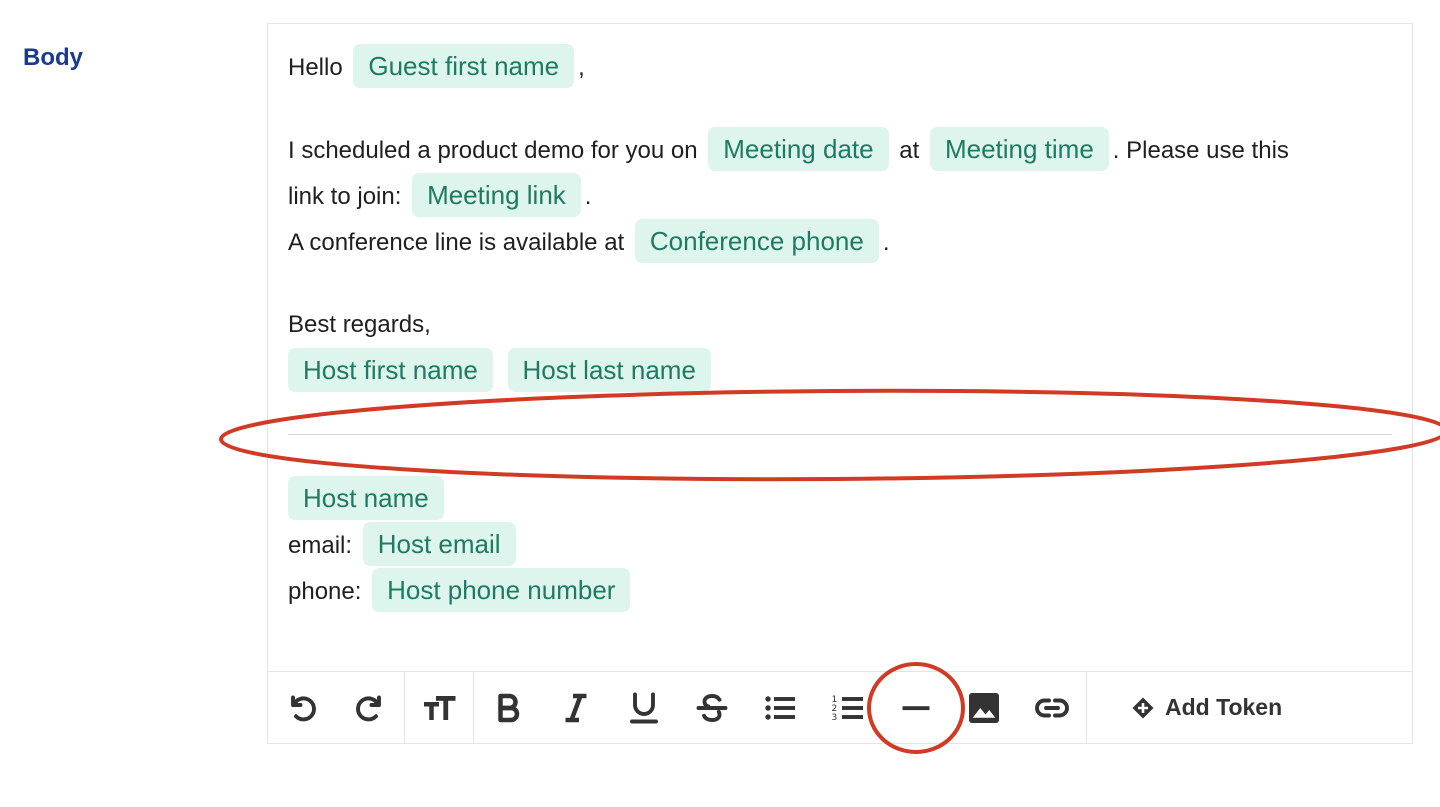 This screenshot has width=1440, height=807. I want to click on format-group: 1 2 3, so click(780, 707).